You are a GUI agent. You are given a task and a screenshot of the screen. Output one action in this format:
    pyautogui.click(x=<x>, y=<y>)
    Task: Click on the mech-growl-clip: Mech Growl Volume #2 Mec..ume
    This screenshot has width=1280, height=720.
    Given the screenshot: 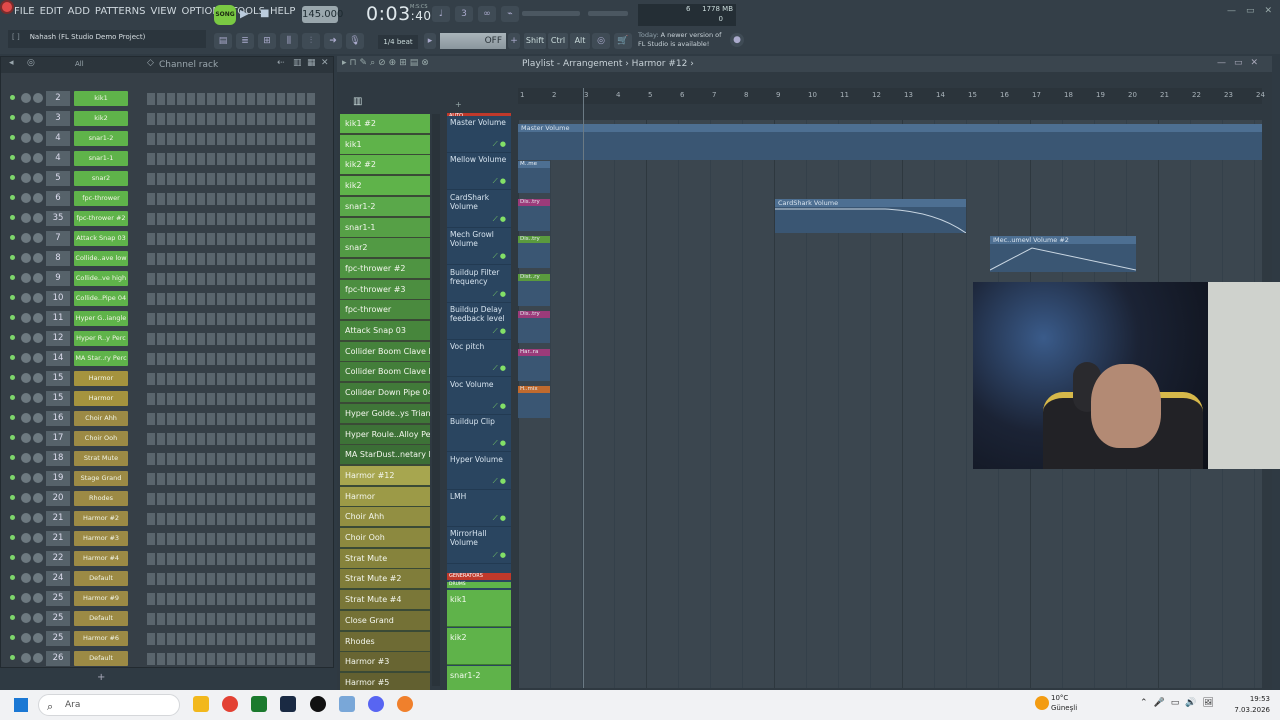 What is the action you would take?
    pyautogui.click(x=1063, y=254)
    